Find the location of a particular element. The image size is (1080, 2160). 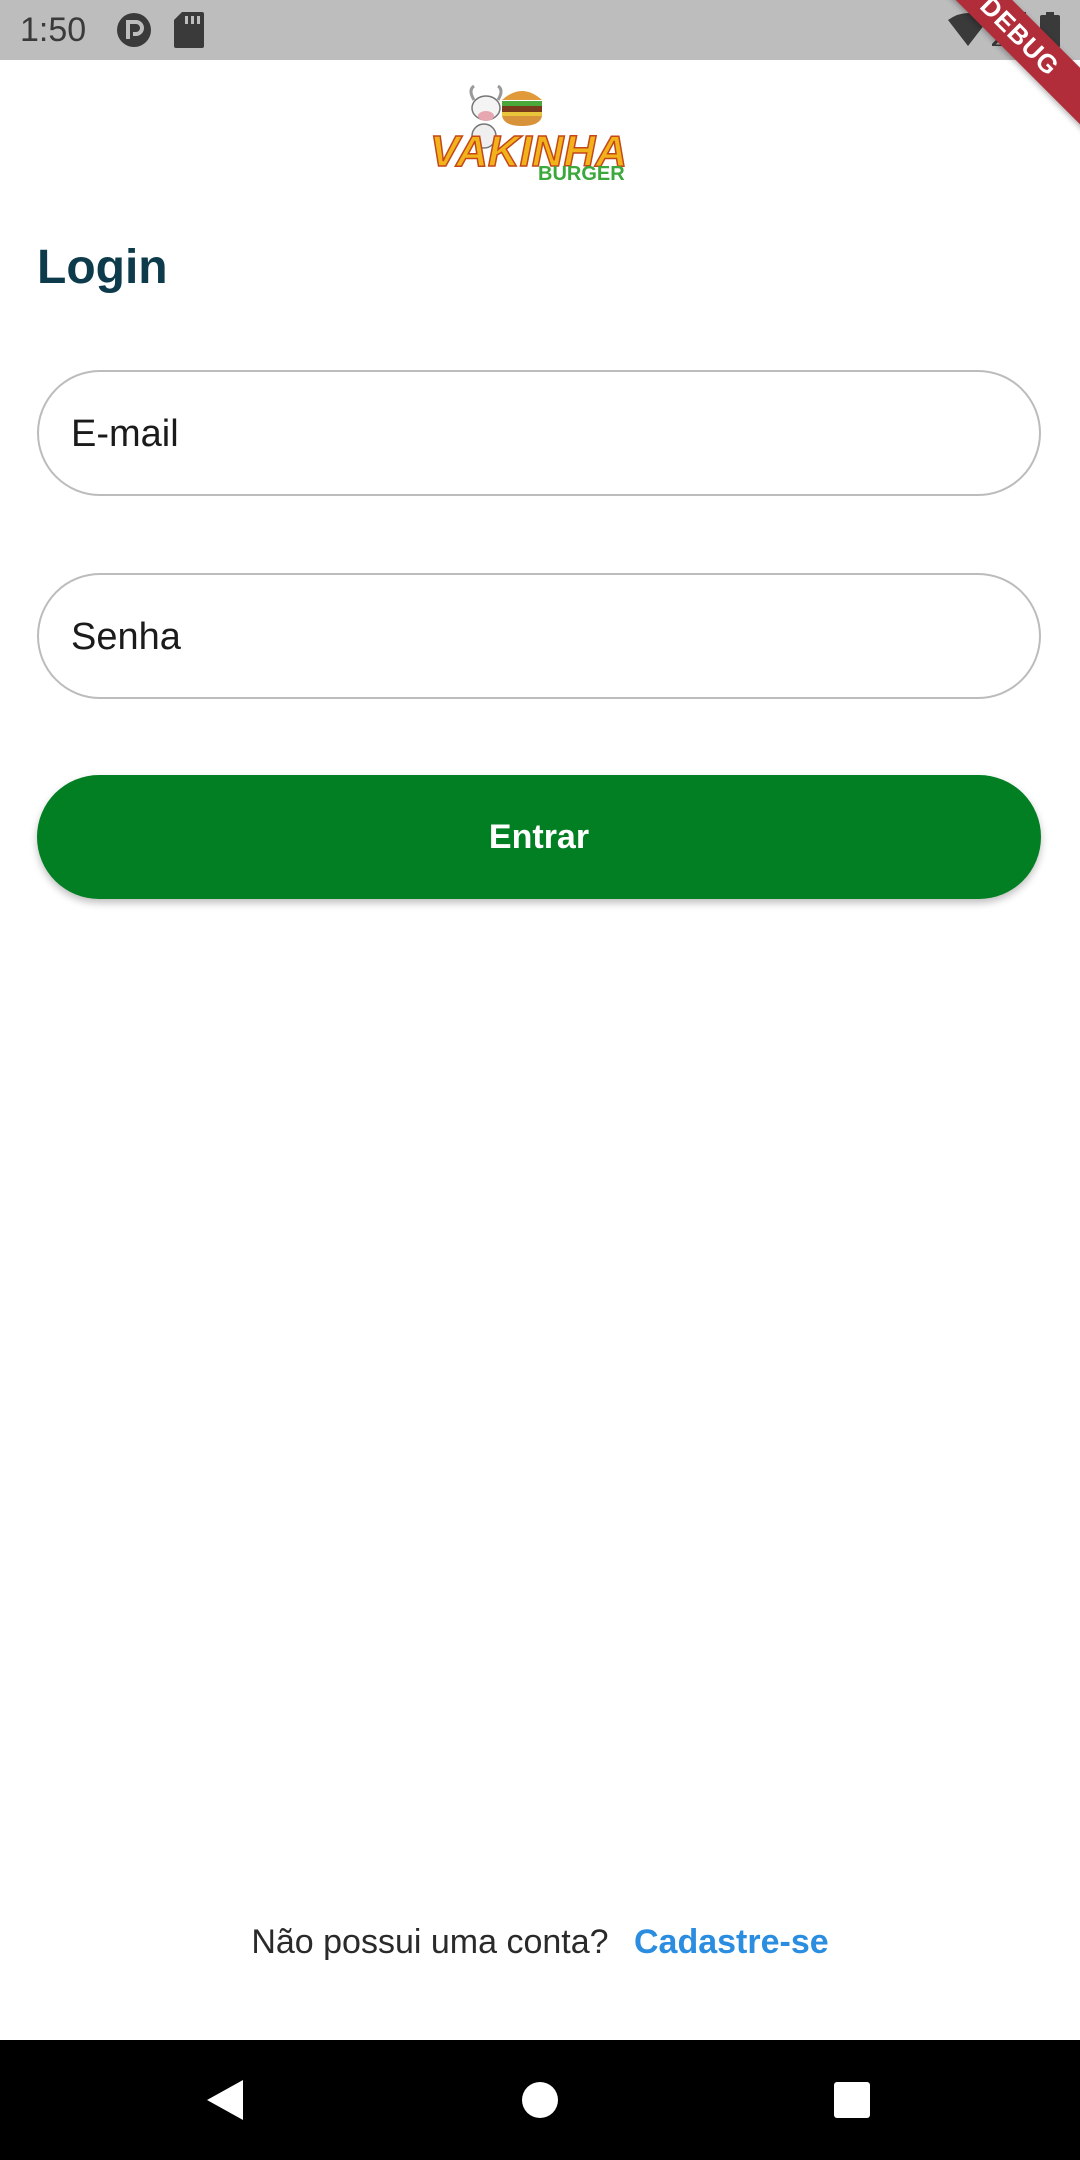

signup-row: Não possui uma conta? Cadastre-se is located at coordinates (540, 1942).